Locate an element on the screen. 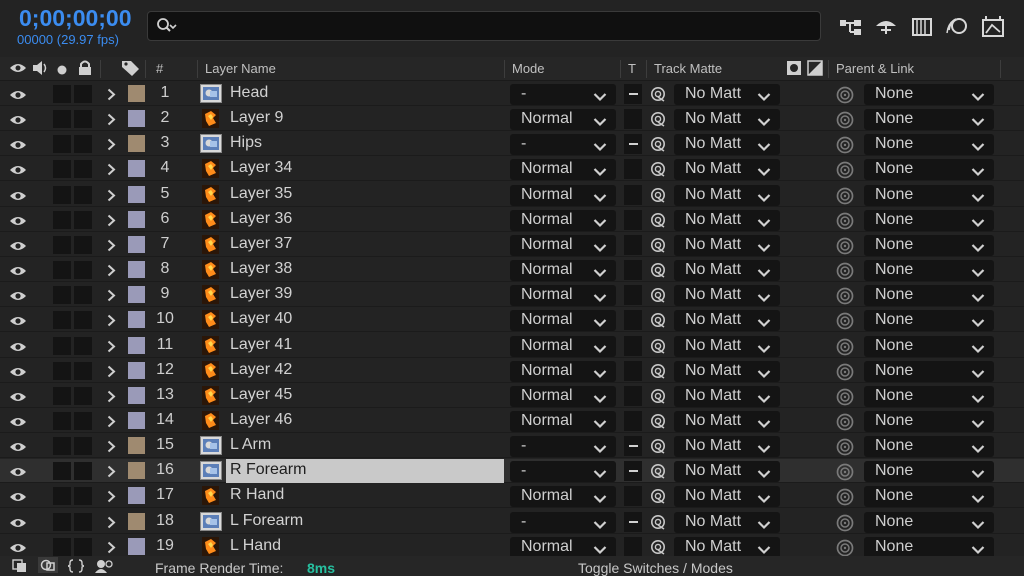  layer-row: 6 Layer 36 Normal No Matt None is located at coordinates (512, 221).